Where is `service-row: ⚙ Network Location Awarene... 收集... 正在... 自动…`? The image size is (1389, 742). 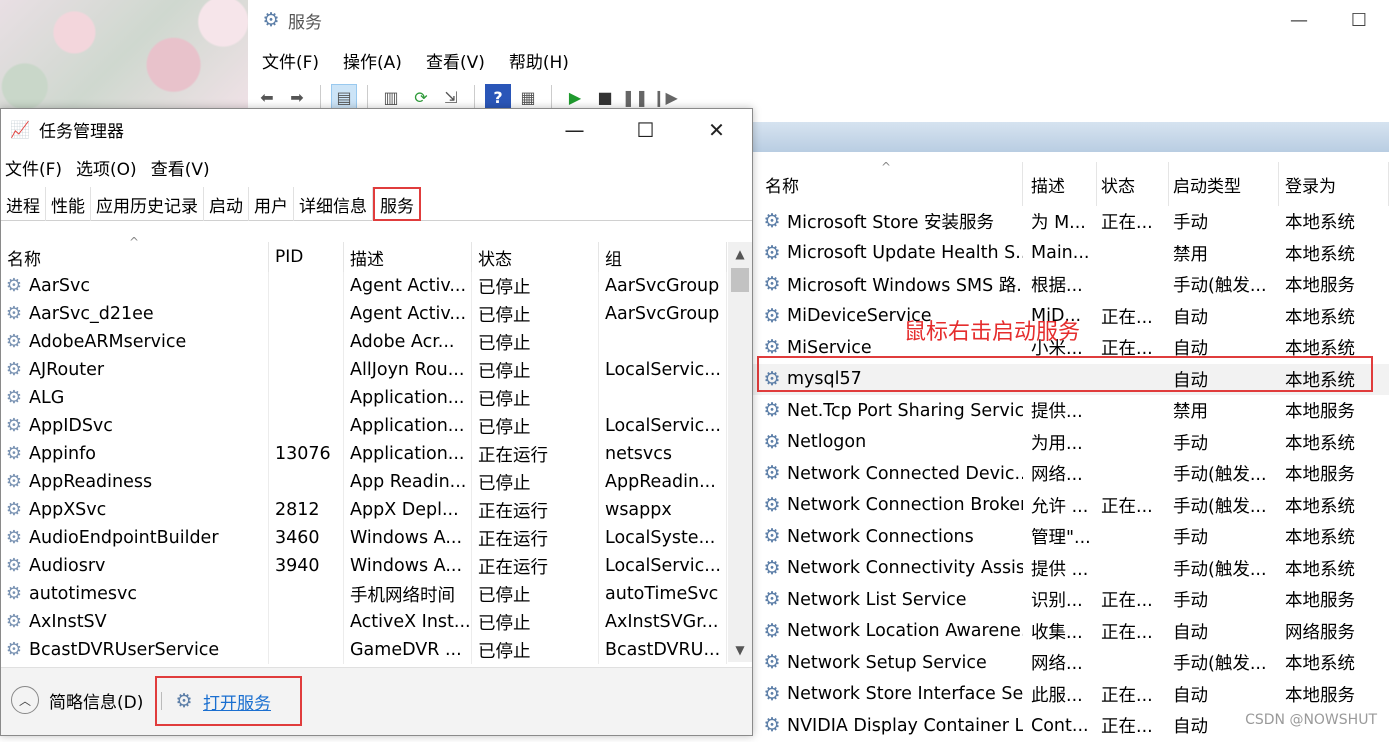 service-row: ⚙ Network Location Awarene... 收集... 正在... 自动… is located at coordinates (1071, 632).